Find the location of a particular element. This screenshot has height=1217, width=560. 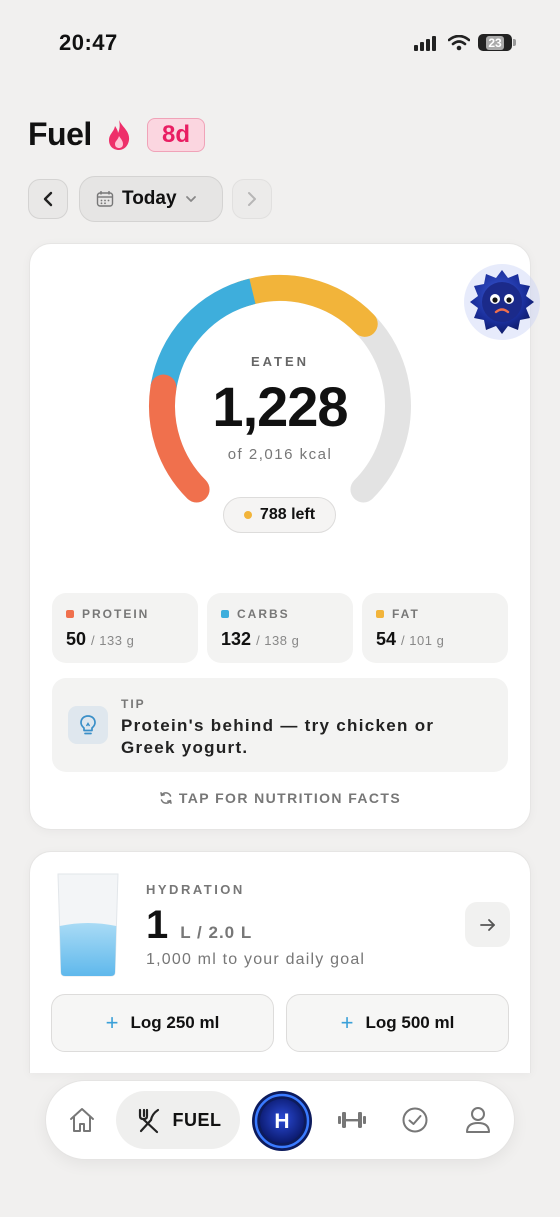

macro-target: / 101 g is located at coordinates (423, 640).